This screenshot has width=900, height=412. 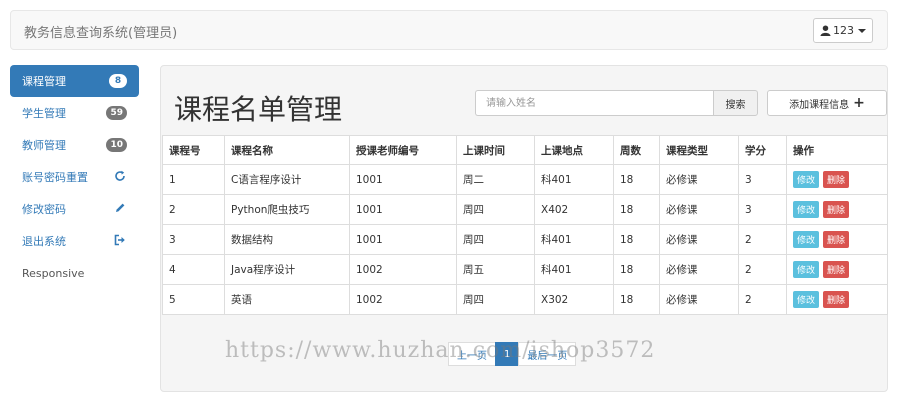 I want to click on sidebar-item-responsive: Responsive, so click(x=74, y=273).